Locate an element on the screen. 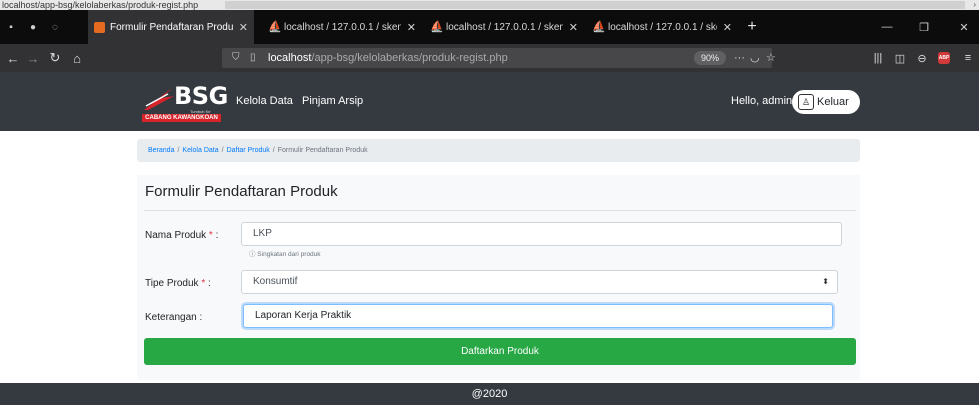  daftarkan-produk-button: Daftarkan Produk is located at coordinates (500, 351).